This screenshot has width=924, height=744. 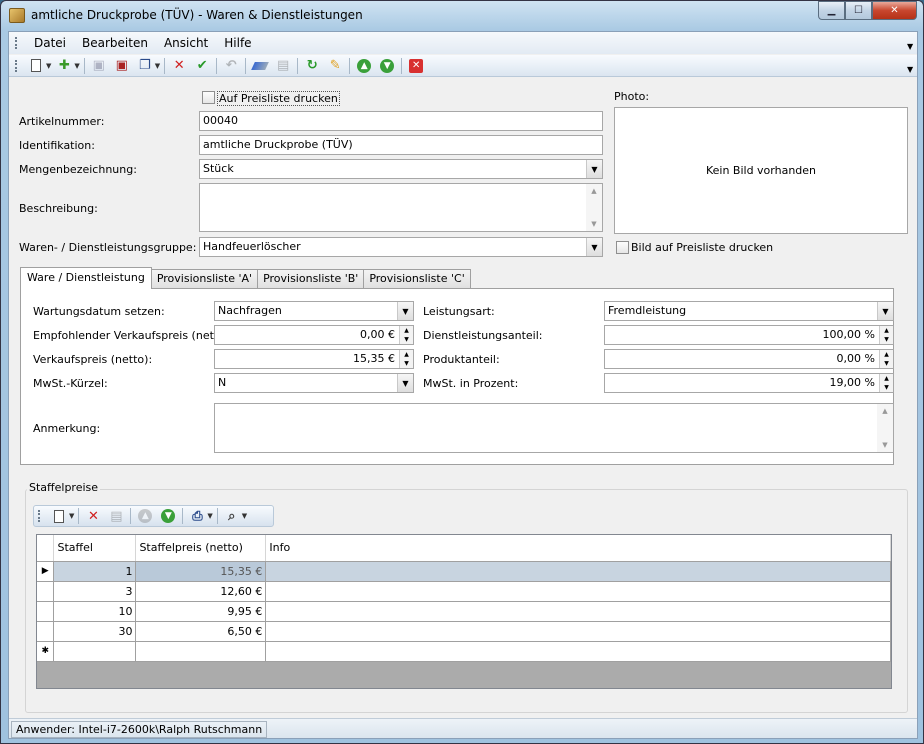 I want to click on staffel-cell, so click(x=95, y=651).